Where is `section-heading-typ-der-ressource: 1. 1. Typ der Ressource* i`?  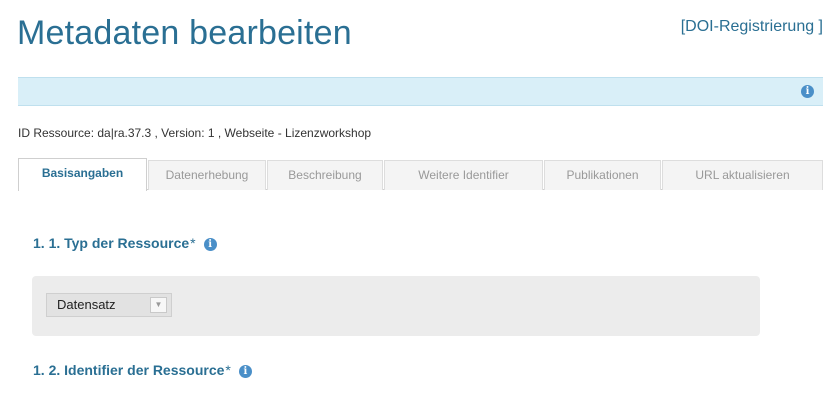 section-heading-typ-der-ressource: 1. 1. Typ der Ressource* i is located at coordinates (125, 243).